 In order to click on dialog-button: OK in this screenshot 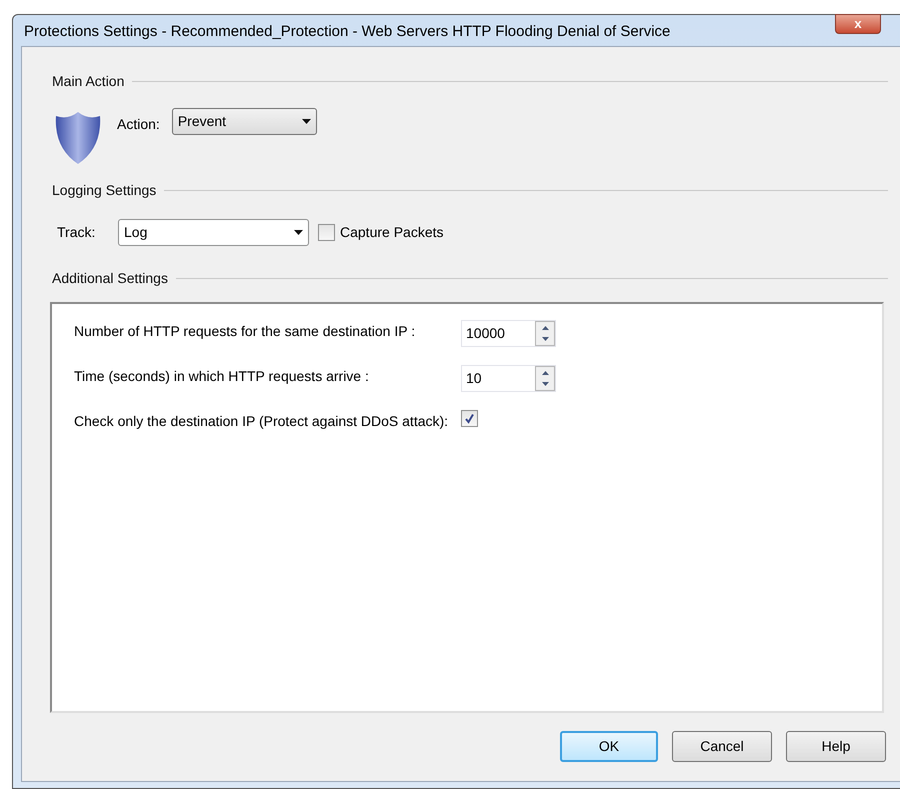, I will do `click(609, 746)`.